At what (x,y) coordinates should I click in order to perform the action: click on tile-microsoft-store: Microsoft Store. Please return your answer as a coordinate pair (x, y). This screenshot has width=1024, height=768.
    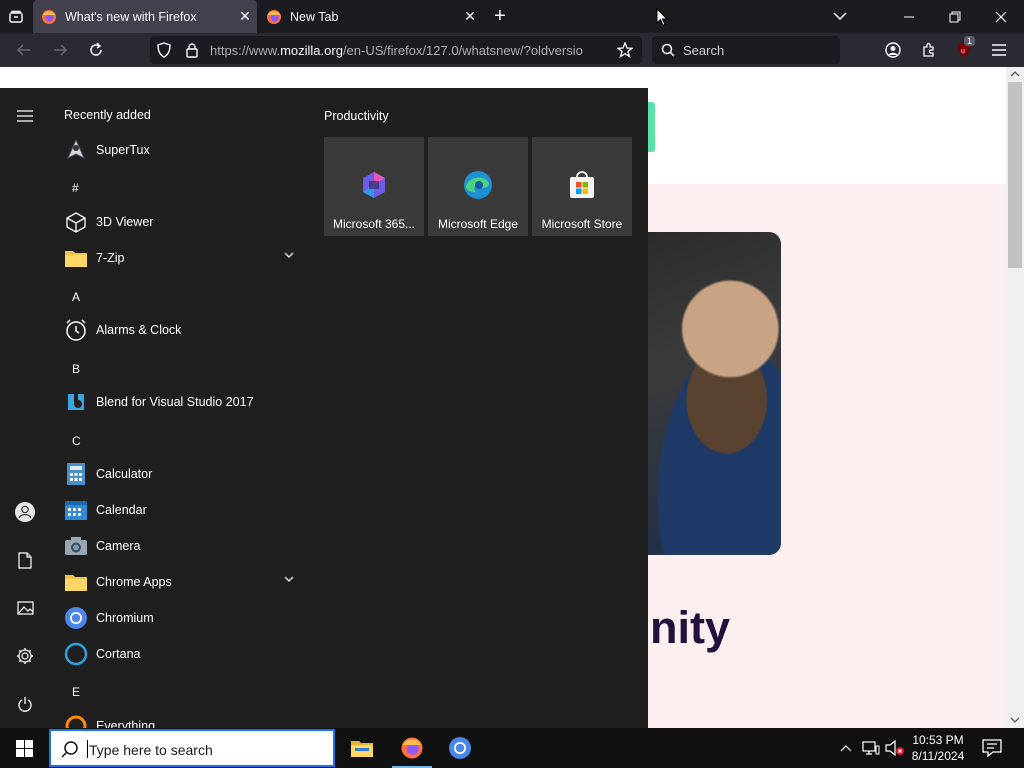
    Looking at the image, I should click on (582, 186).